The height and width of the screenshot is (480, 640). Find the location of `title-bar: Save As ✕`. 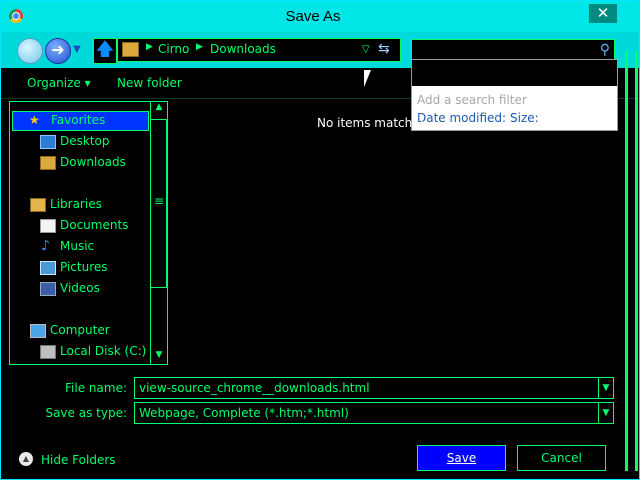

title-bar: Save As ✕ is located at coordinates (320, 16).